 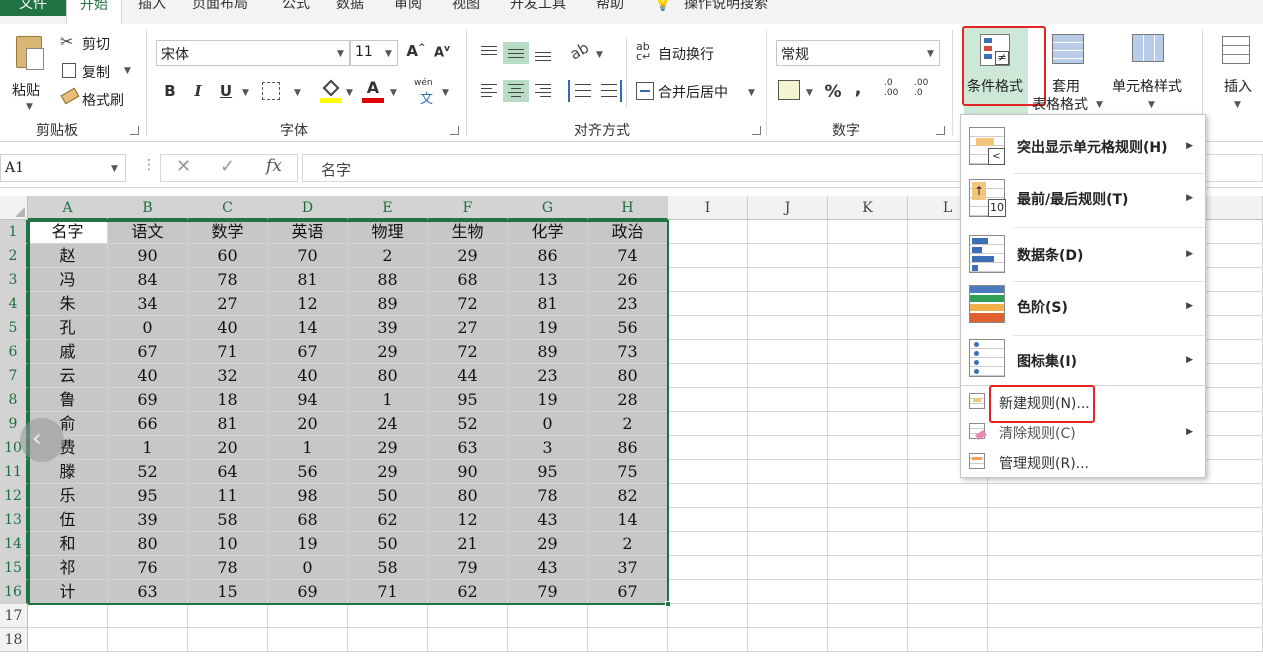 What do you see at coordinates (374, 53) in the screenshot?
I see `font-size-select: 11 ▼` at bounding box center [374, 53].